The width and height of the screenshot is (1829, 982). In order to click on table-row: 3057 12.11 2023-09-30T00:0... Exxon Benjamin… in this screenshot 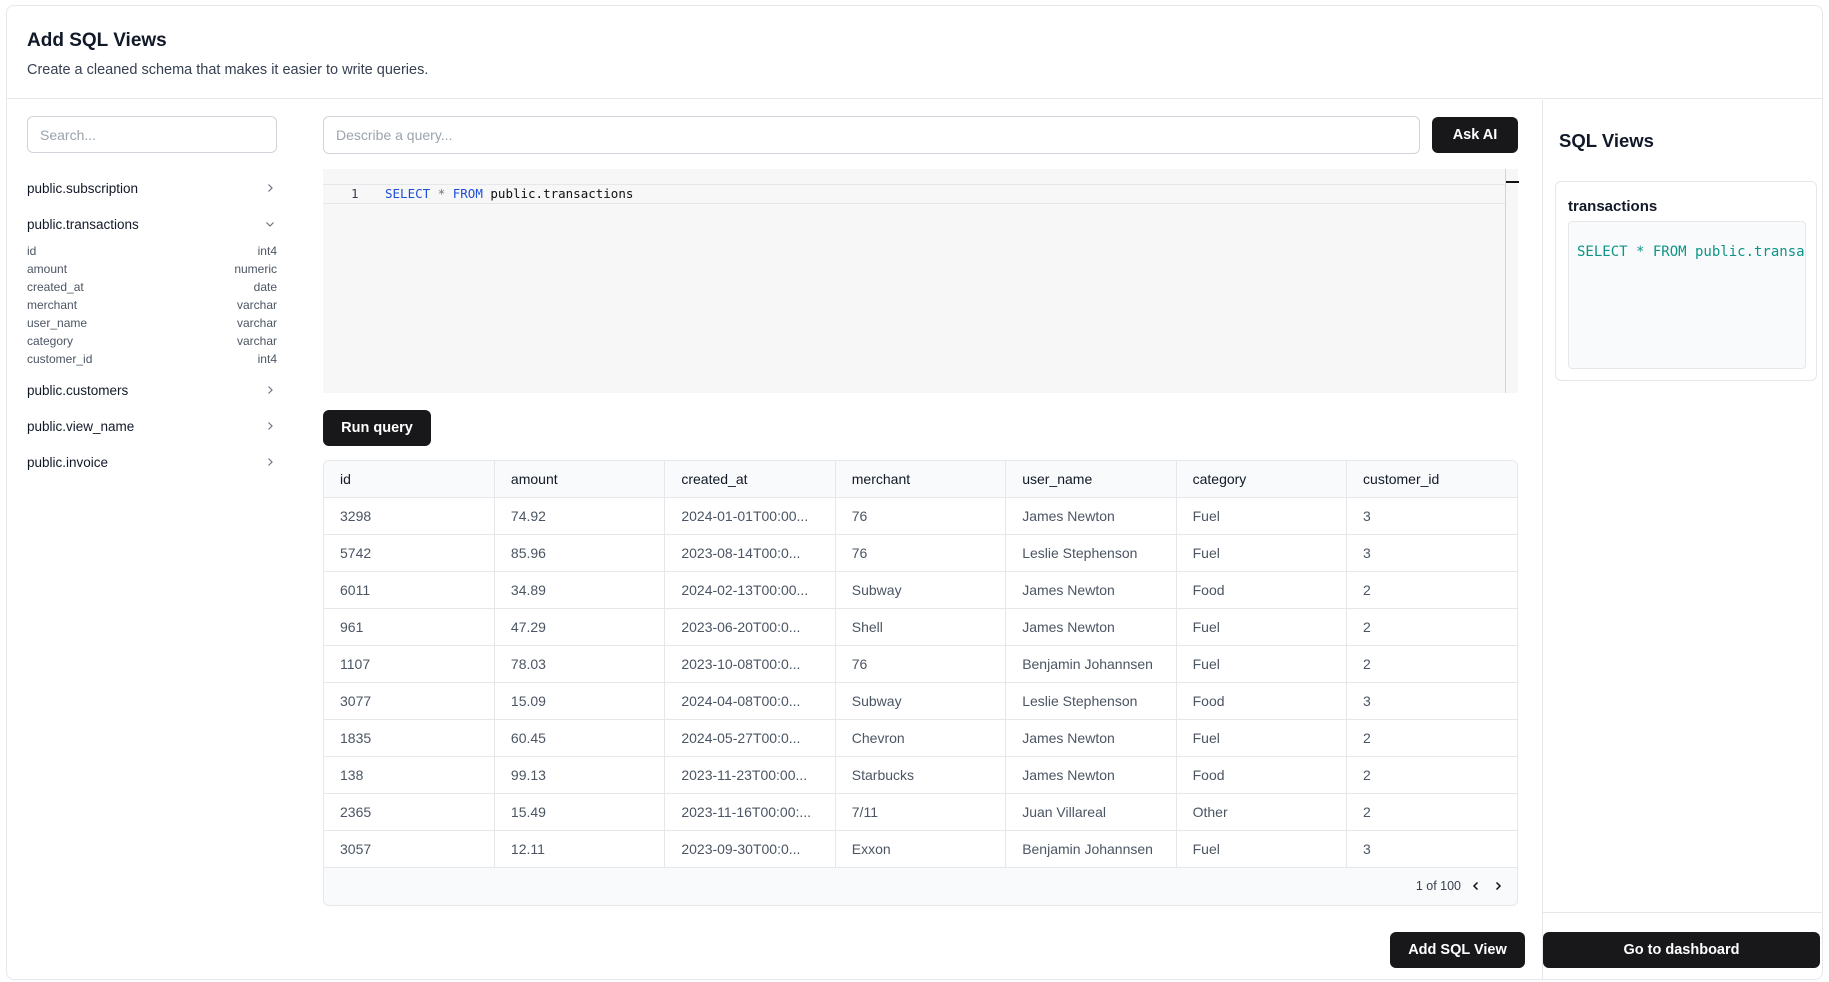, I will do `click(920, 849)`.